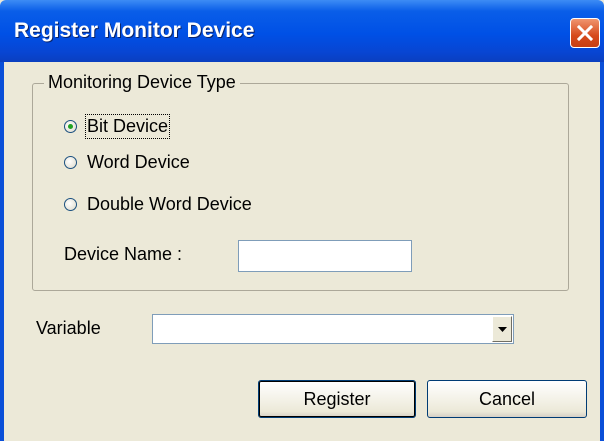 The width and height of the screenshot is (604, 441). Describe the element at coordinates (68, 328) in the screenshot. I see `variable-label: Variable` at that location.